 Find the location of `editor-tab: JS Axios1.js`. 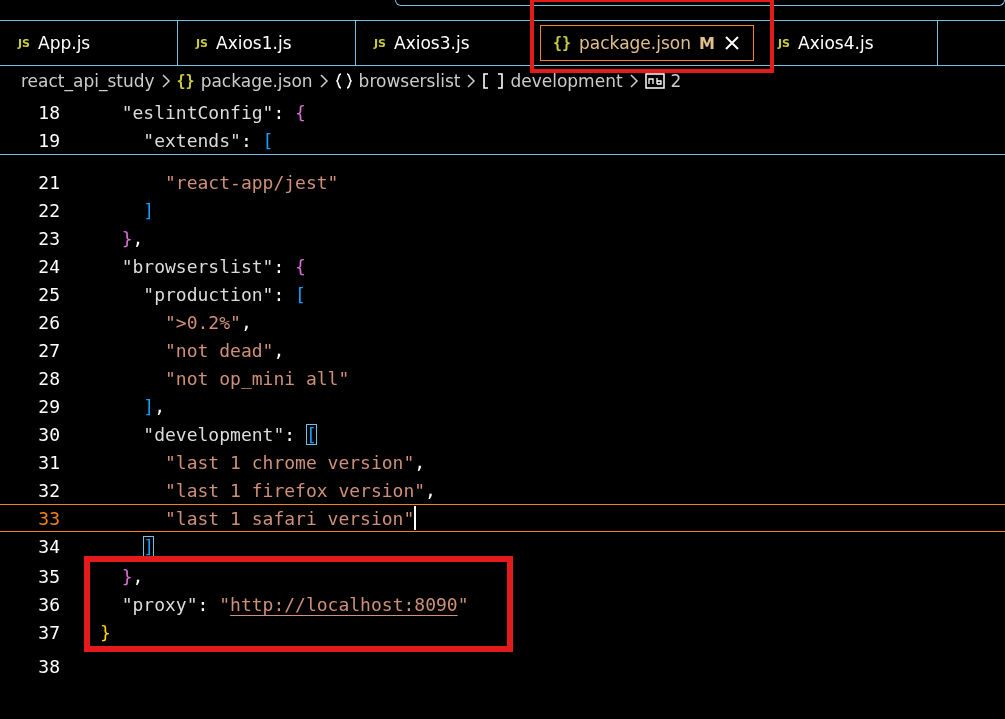

editor-tab: JS Axios1.js is located at coordinates (267, 43).